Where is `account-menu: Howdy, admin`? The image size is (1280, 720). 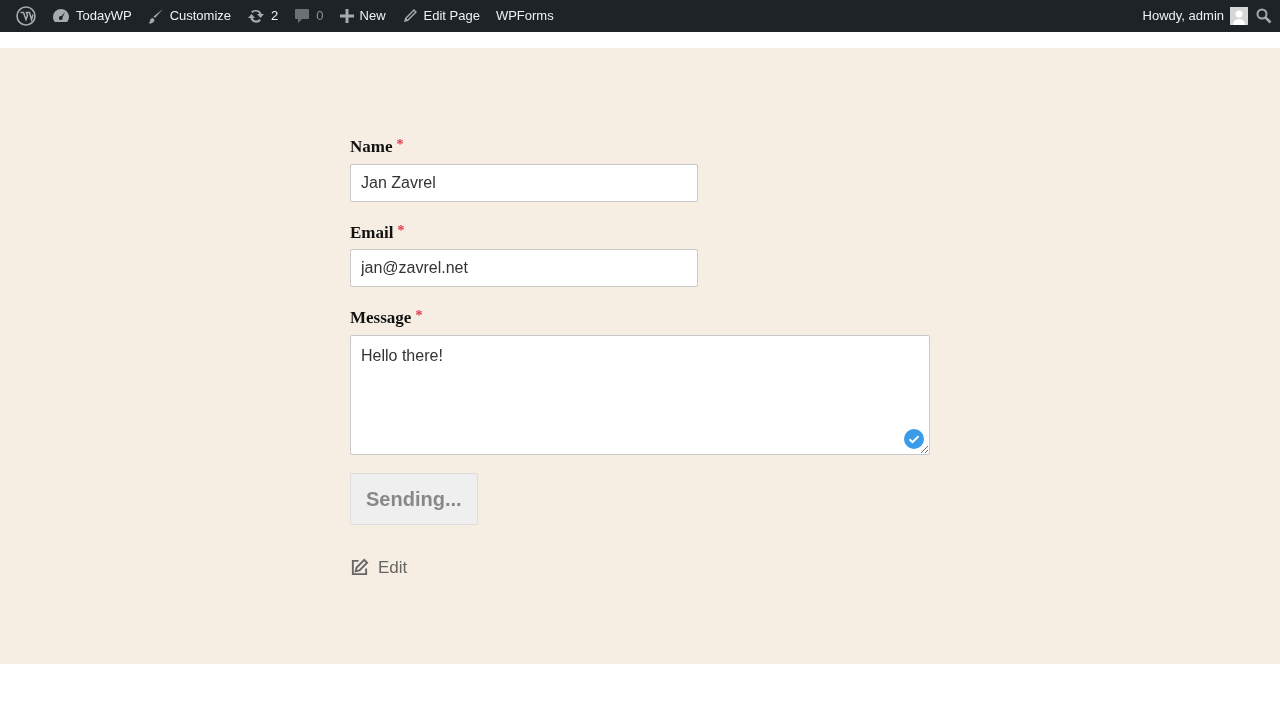
account-menu: Howdy, admin is located at coordinates (1195, 16).